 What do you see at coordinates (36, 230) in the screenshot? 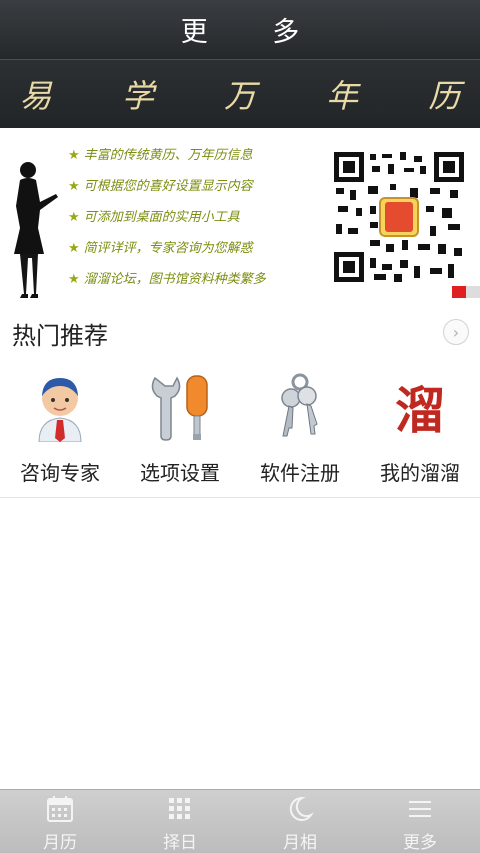
I see `presenter-silhouette-icon` at bounding box center [36, 230].